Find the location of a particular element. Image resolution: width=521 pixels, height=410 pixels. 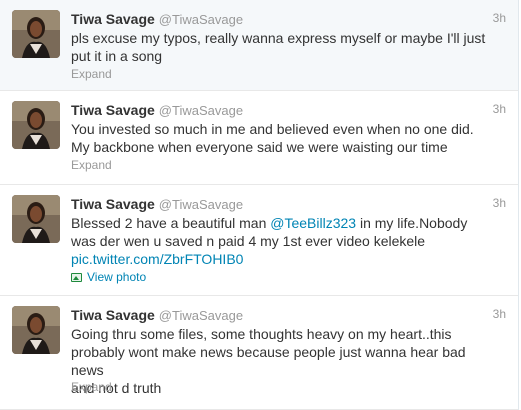

tweet-text-segment: Blessed 2 have a beautiful man is located at coordinates (171, 223).